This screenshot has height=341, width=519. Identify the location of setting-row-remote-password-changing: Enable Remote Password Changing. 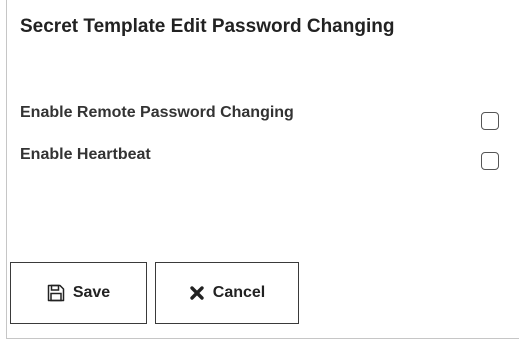
(260, 117).